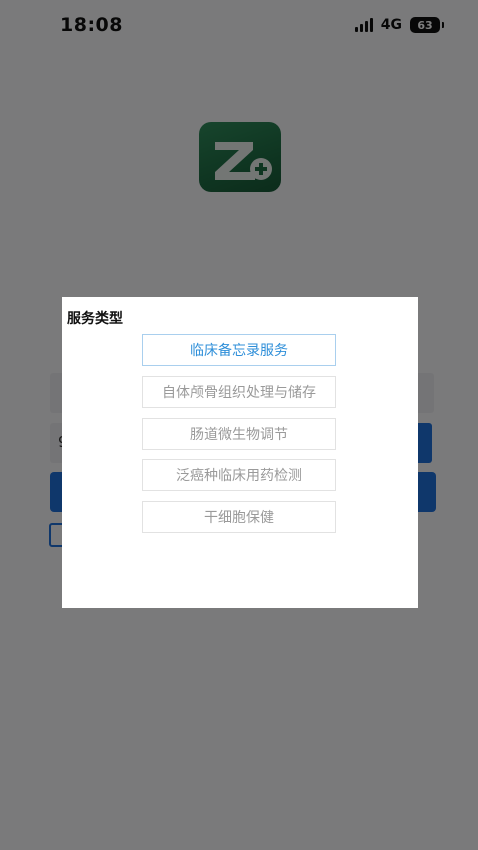 The width and height of the screenshot is (478, 850). Describe the element at coordinates (95, 319) in the screenshot. I see `dialog-title: 服务类型` at that location.